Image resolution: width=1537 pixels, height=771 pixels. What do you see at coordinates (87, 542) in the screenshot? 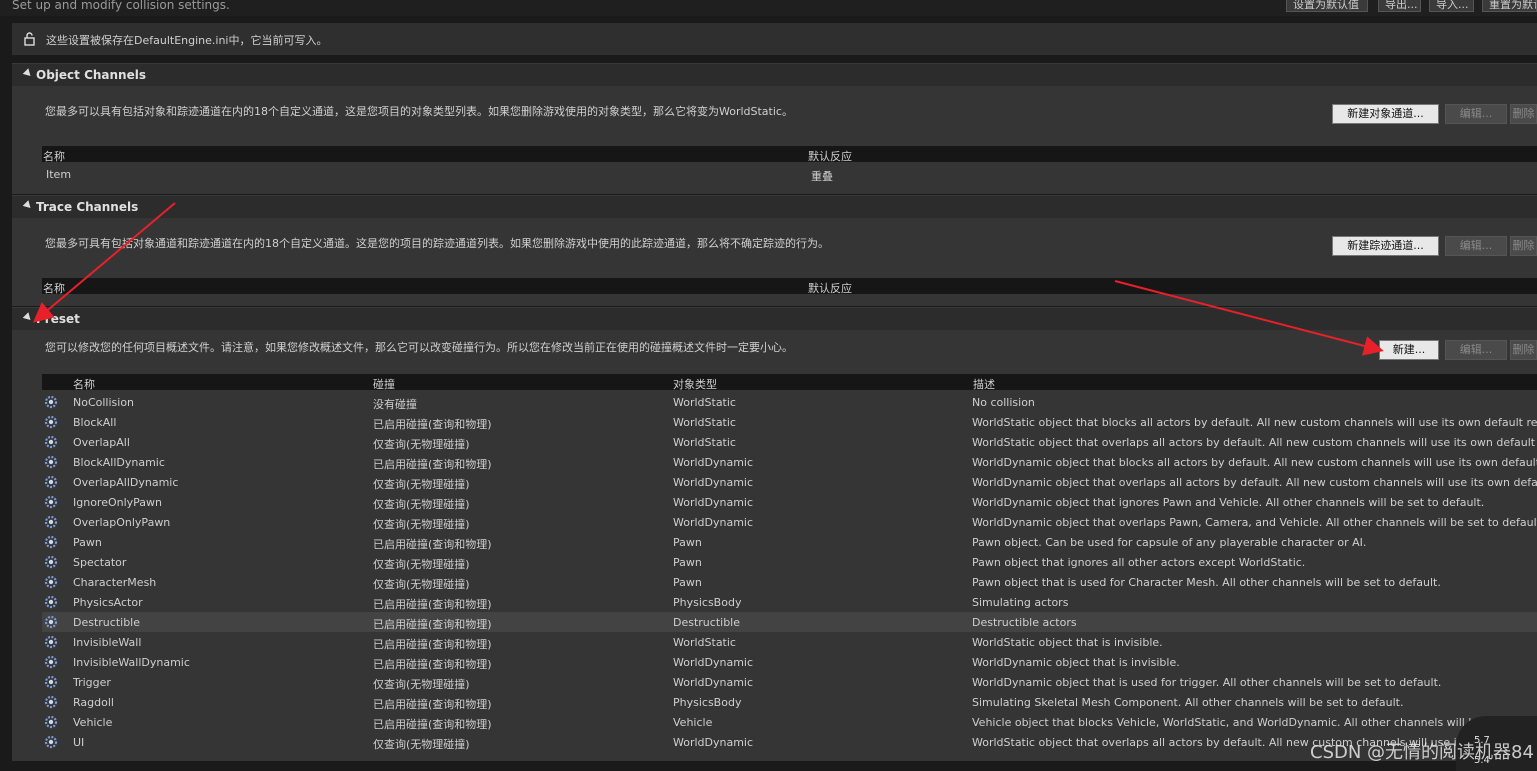
I see `preset-name: Pawn` at bounding box center [87, 542].